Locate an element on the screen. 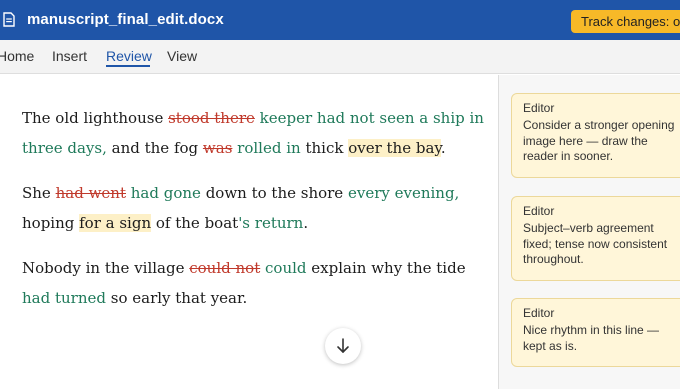 The image size is (680, 389). comment-text: Nice rhythm in this line — kept as is. is located at coordinates (591, 338).